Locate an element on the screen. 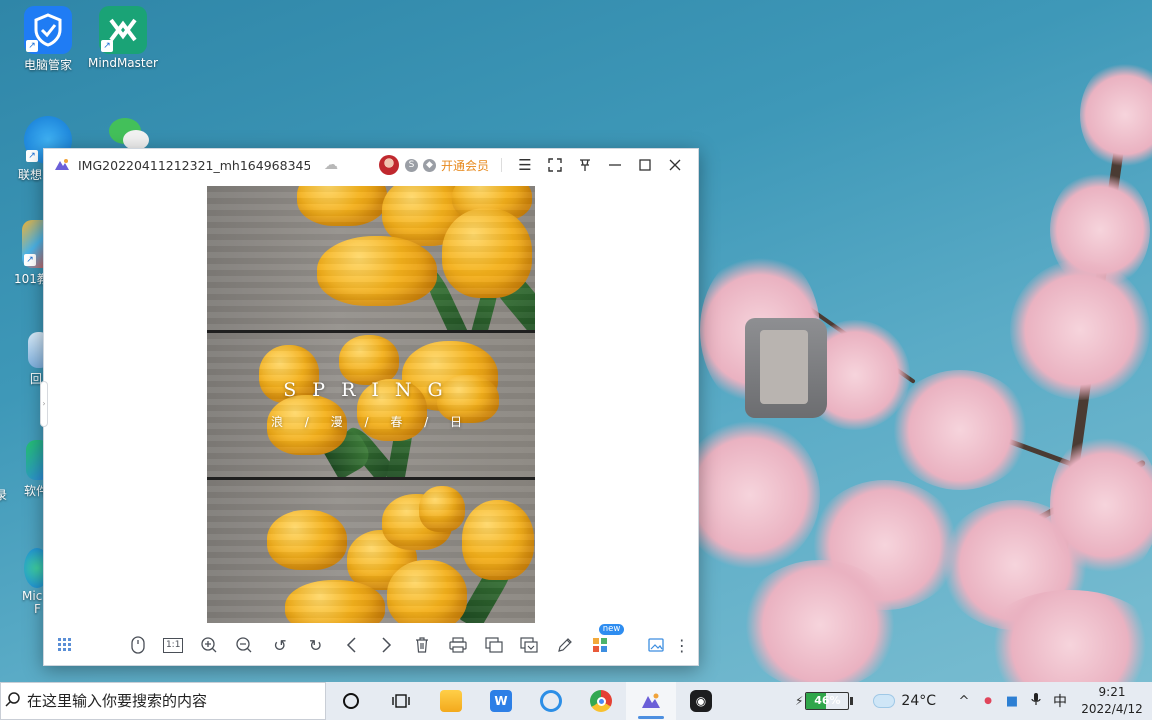 The width and height of the screenshot is (1152, 720). clock: 9:21 2022/4/12 is located at coordinates (1112, 701).